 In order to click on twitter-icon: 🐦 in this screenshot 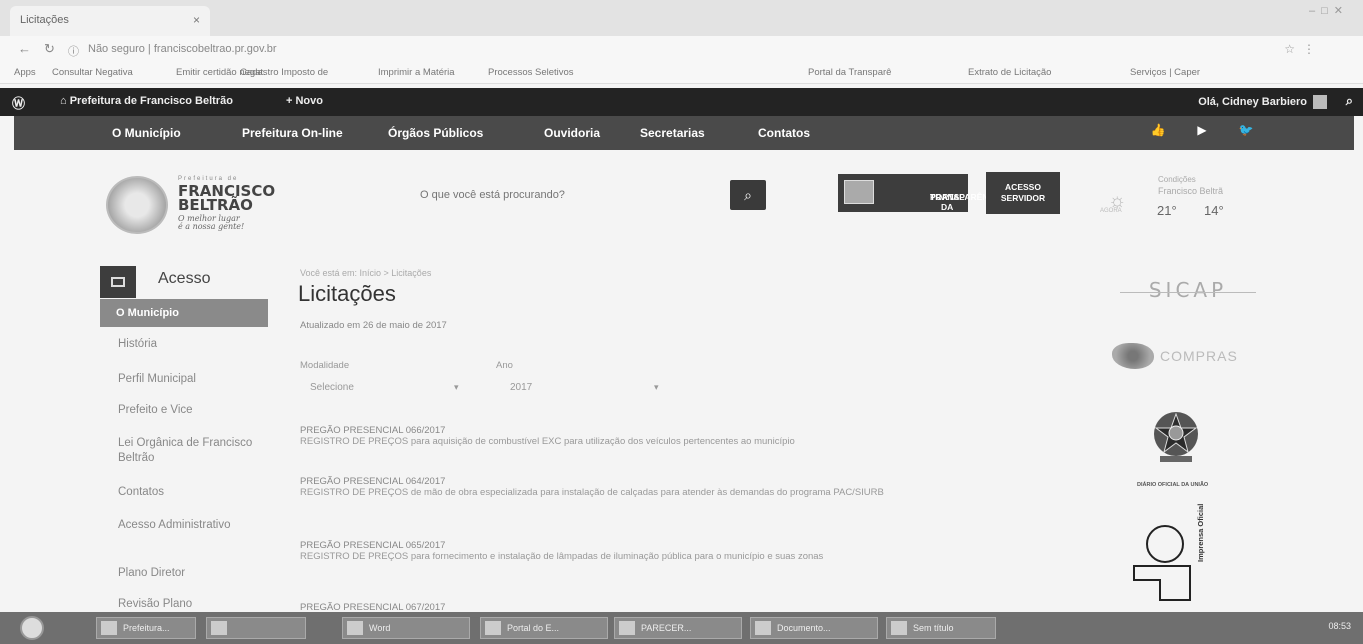, I will do `click(1246, 133)`.